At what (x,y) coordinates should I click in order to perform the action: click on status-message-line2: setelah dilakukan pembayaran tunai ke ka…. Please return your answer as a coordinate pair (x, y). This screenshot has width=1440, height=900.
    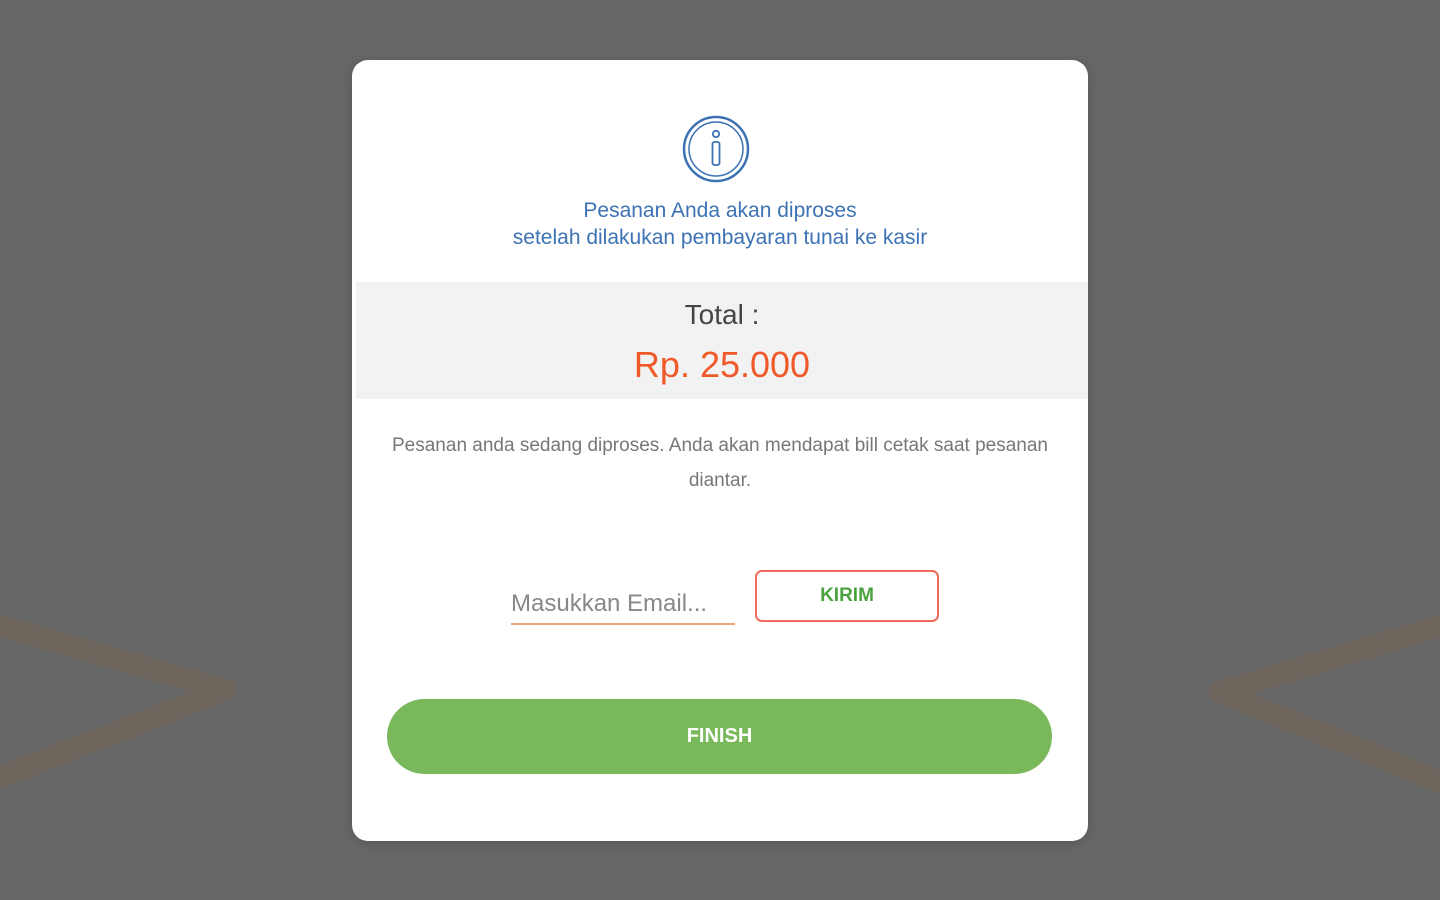
    Looking at the image, I should click on (720, 237).